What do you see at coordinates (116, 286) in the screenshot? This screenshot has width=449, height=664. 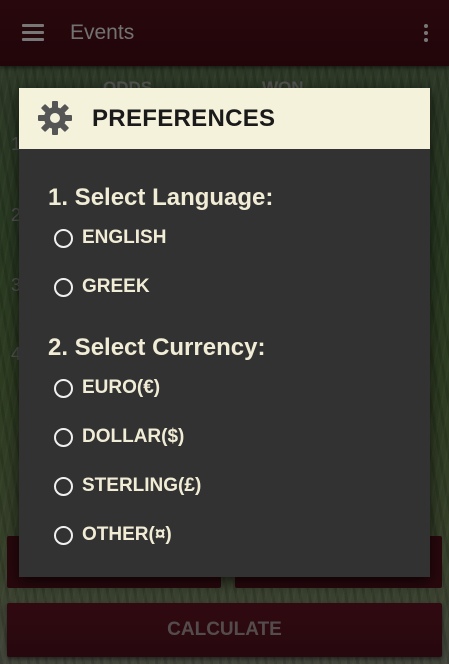 I see `radio-label: GREEK` at bounding box center [116, 286].